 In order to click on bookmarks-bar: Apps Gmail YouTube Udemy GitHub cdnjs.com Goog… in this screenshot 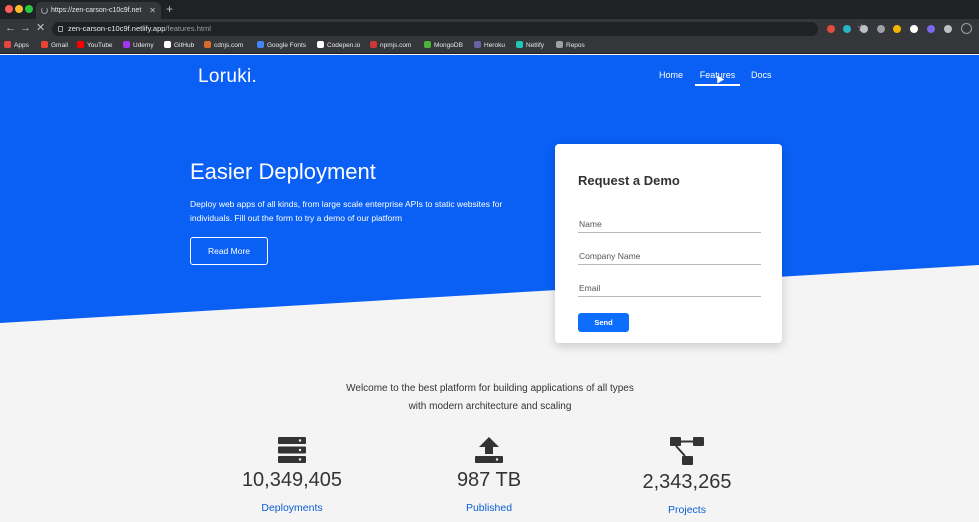, I will do `click(489, 46)`.